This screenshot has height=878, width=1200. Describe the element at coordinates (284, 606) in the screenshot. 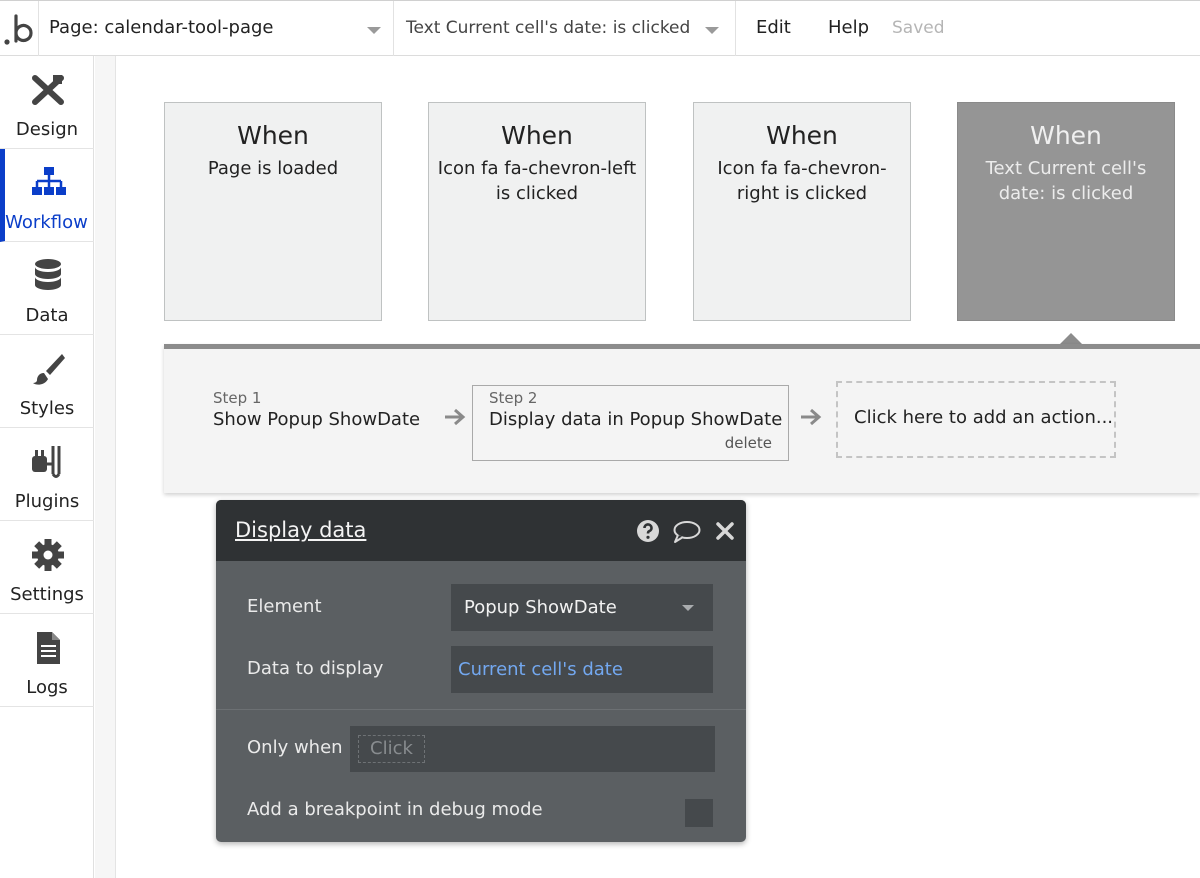

I see `element-label: Element` at that location.